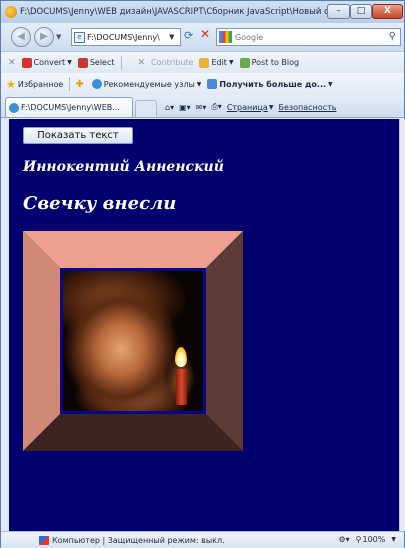 The image size is (405, 548). I want to click on status-controls: ⚙▾ ⚲ 100% ▼, so click(367, 539).